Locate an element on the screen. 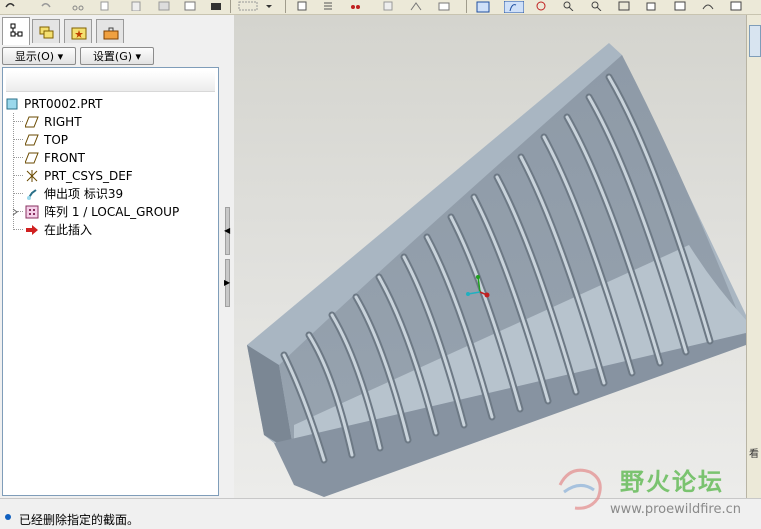  navigator-tabs is located at coordinates (116, 31).